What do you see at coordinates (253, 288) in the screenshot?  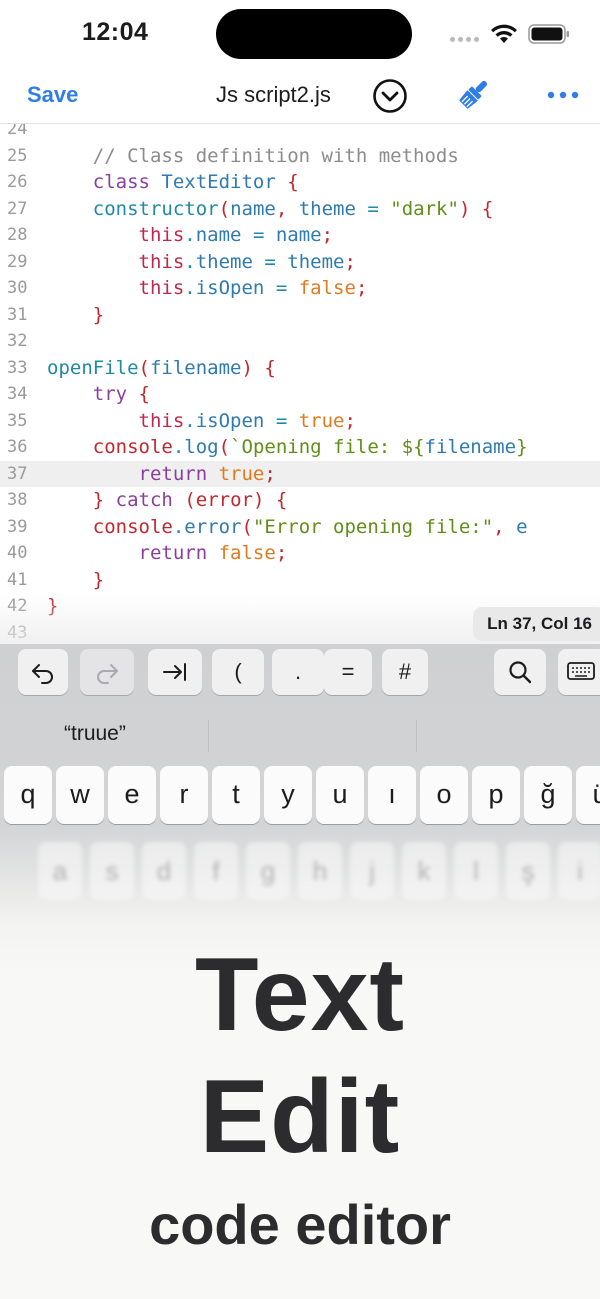 I see `code-text: this.isOpen = false;` at bounding box center [253, 288].